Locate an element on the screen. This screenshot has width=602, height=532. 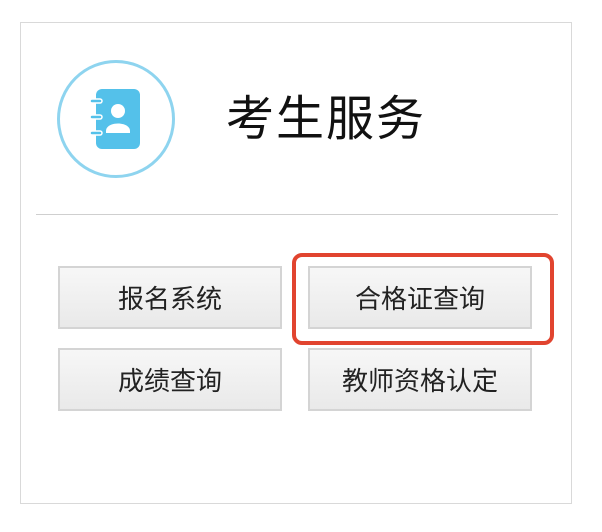
score-query-button: 成绩查询 is located at coordinates (170, 379).